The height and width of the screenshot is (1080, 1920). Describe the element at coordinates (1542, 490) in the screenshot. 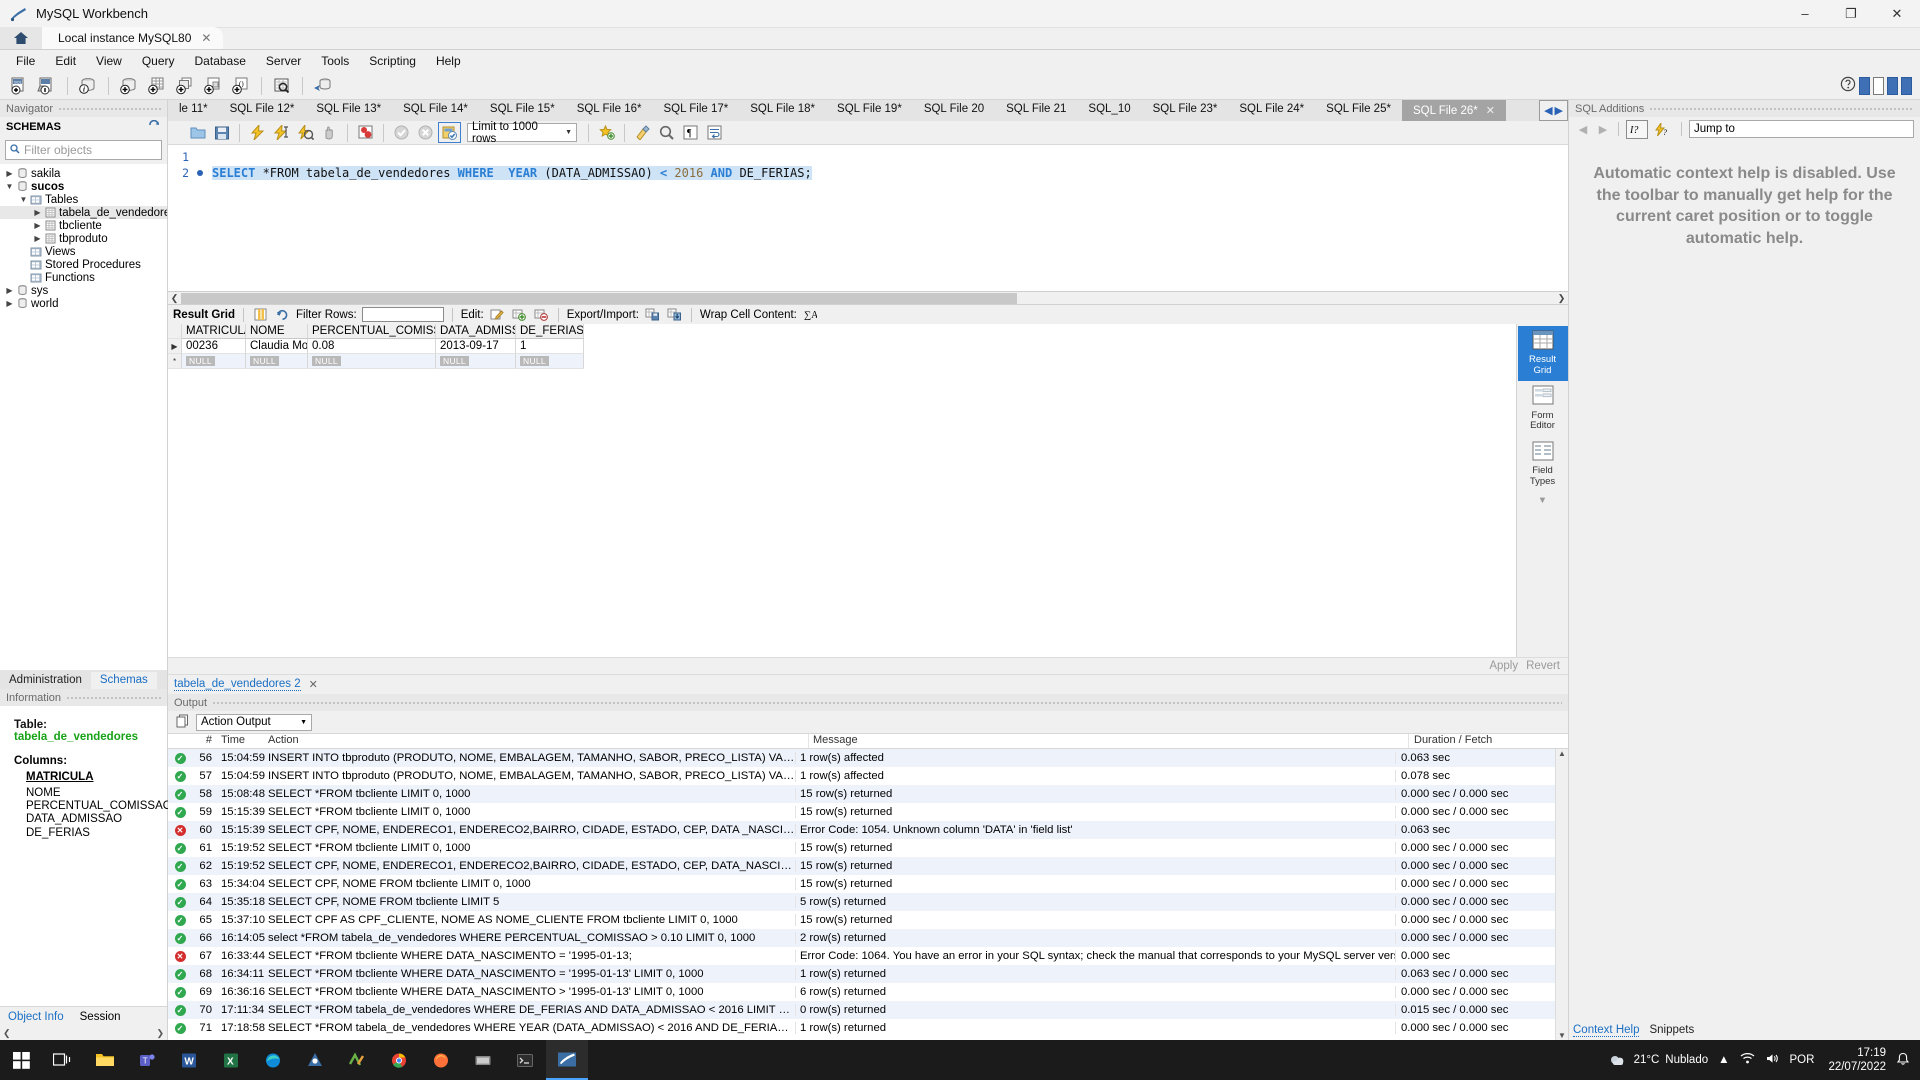

I see `result-view-switcher: Result Grid Form Editor Field Types ▼` at that location.